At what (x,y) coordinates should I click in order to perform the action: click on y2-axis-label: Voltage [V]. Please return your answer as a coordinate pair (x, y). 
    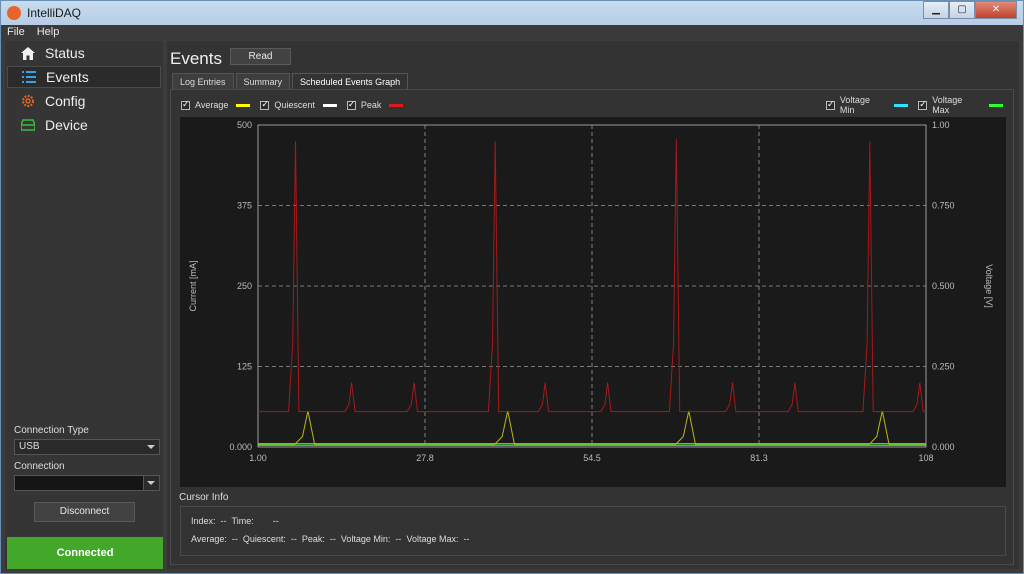
    Looking at the image, I should click on (989, 286).